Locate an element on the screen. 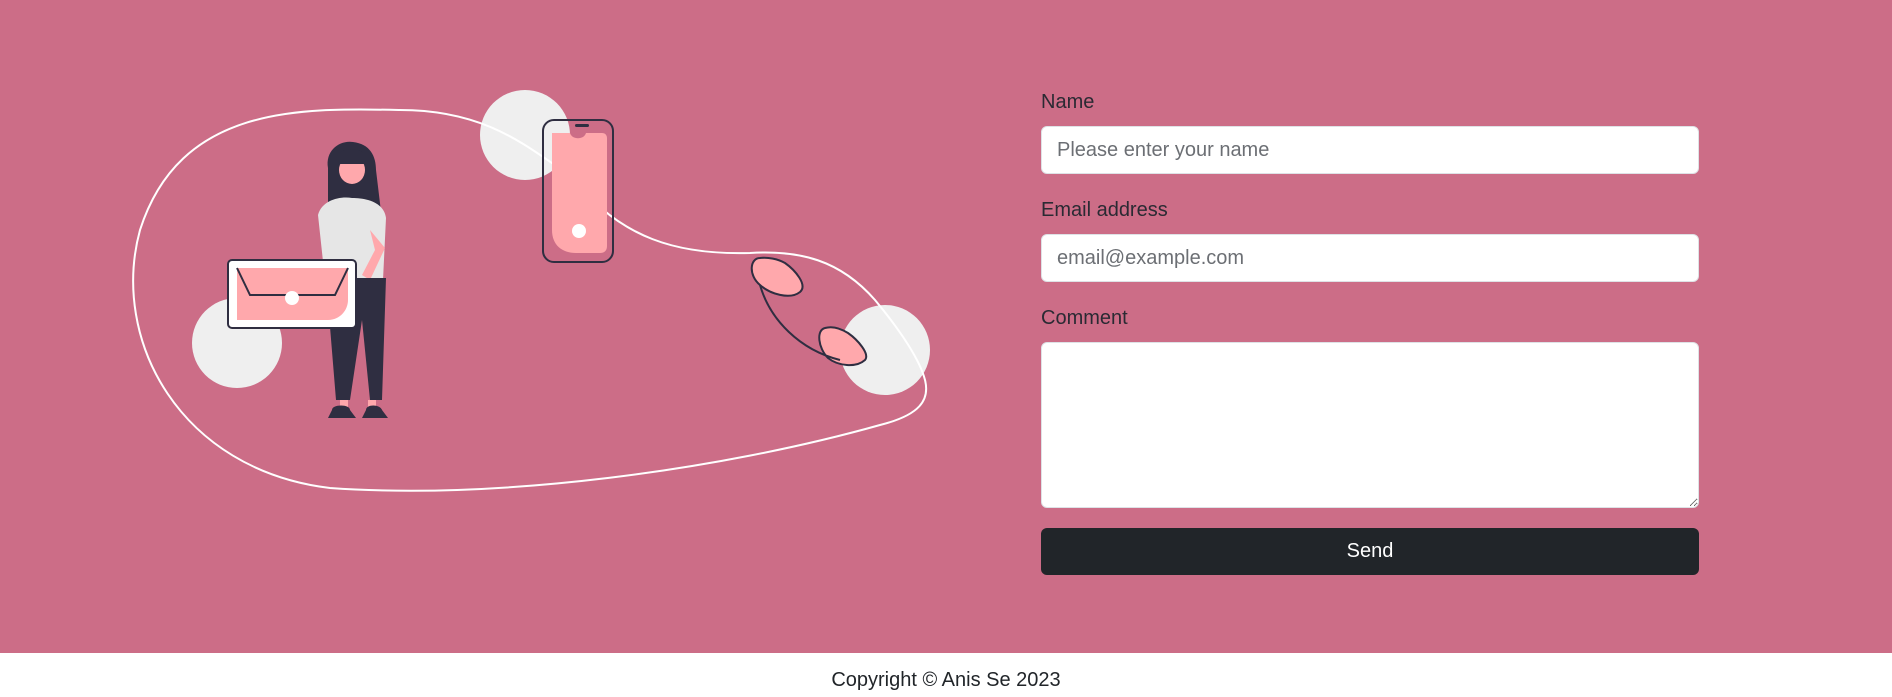 This screenshot has width=1892, height=697. copyright-text: Copyright © Anis Se 2023 is located at coordinates (946, 680).